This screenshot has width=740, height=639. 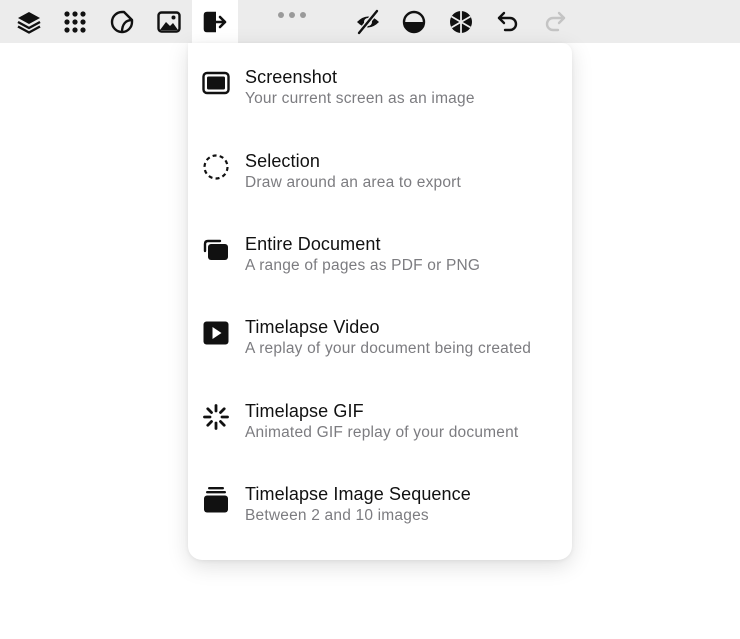 I want to click on option-description: A range of pages as PDF or PNG, so click(x=363, y=265).